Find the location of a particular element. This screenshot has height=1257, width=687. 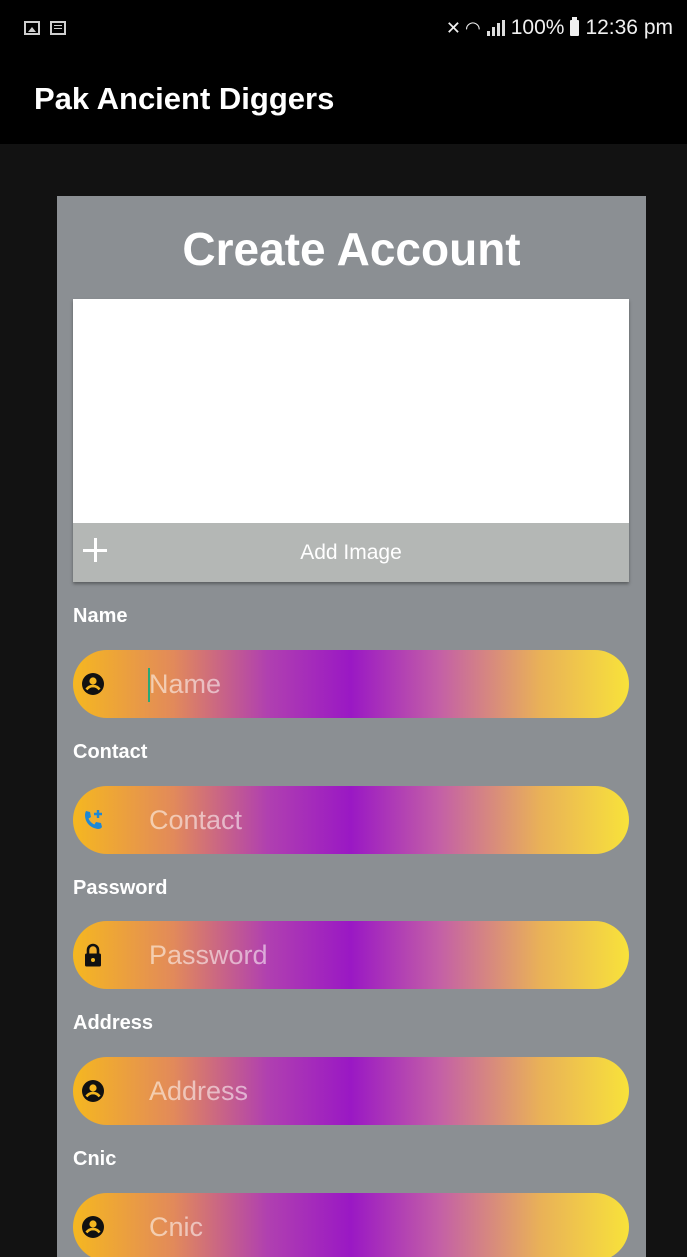

app-bar: Pak Ancient Diggers is located at coordinates (343, 103).